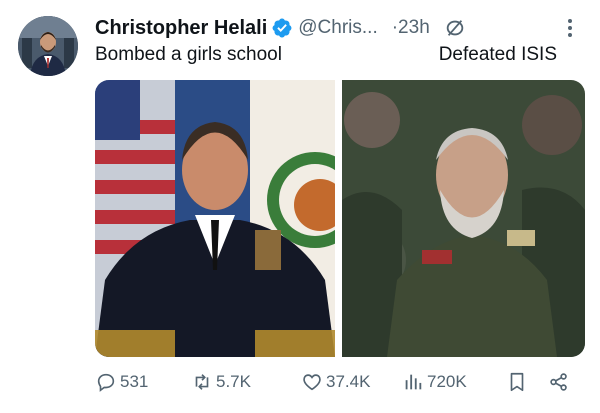 The image size is (600, 413). I want to click on timestamp: ·23h, so click(411, 28).